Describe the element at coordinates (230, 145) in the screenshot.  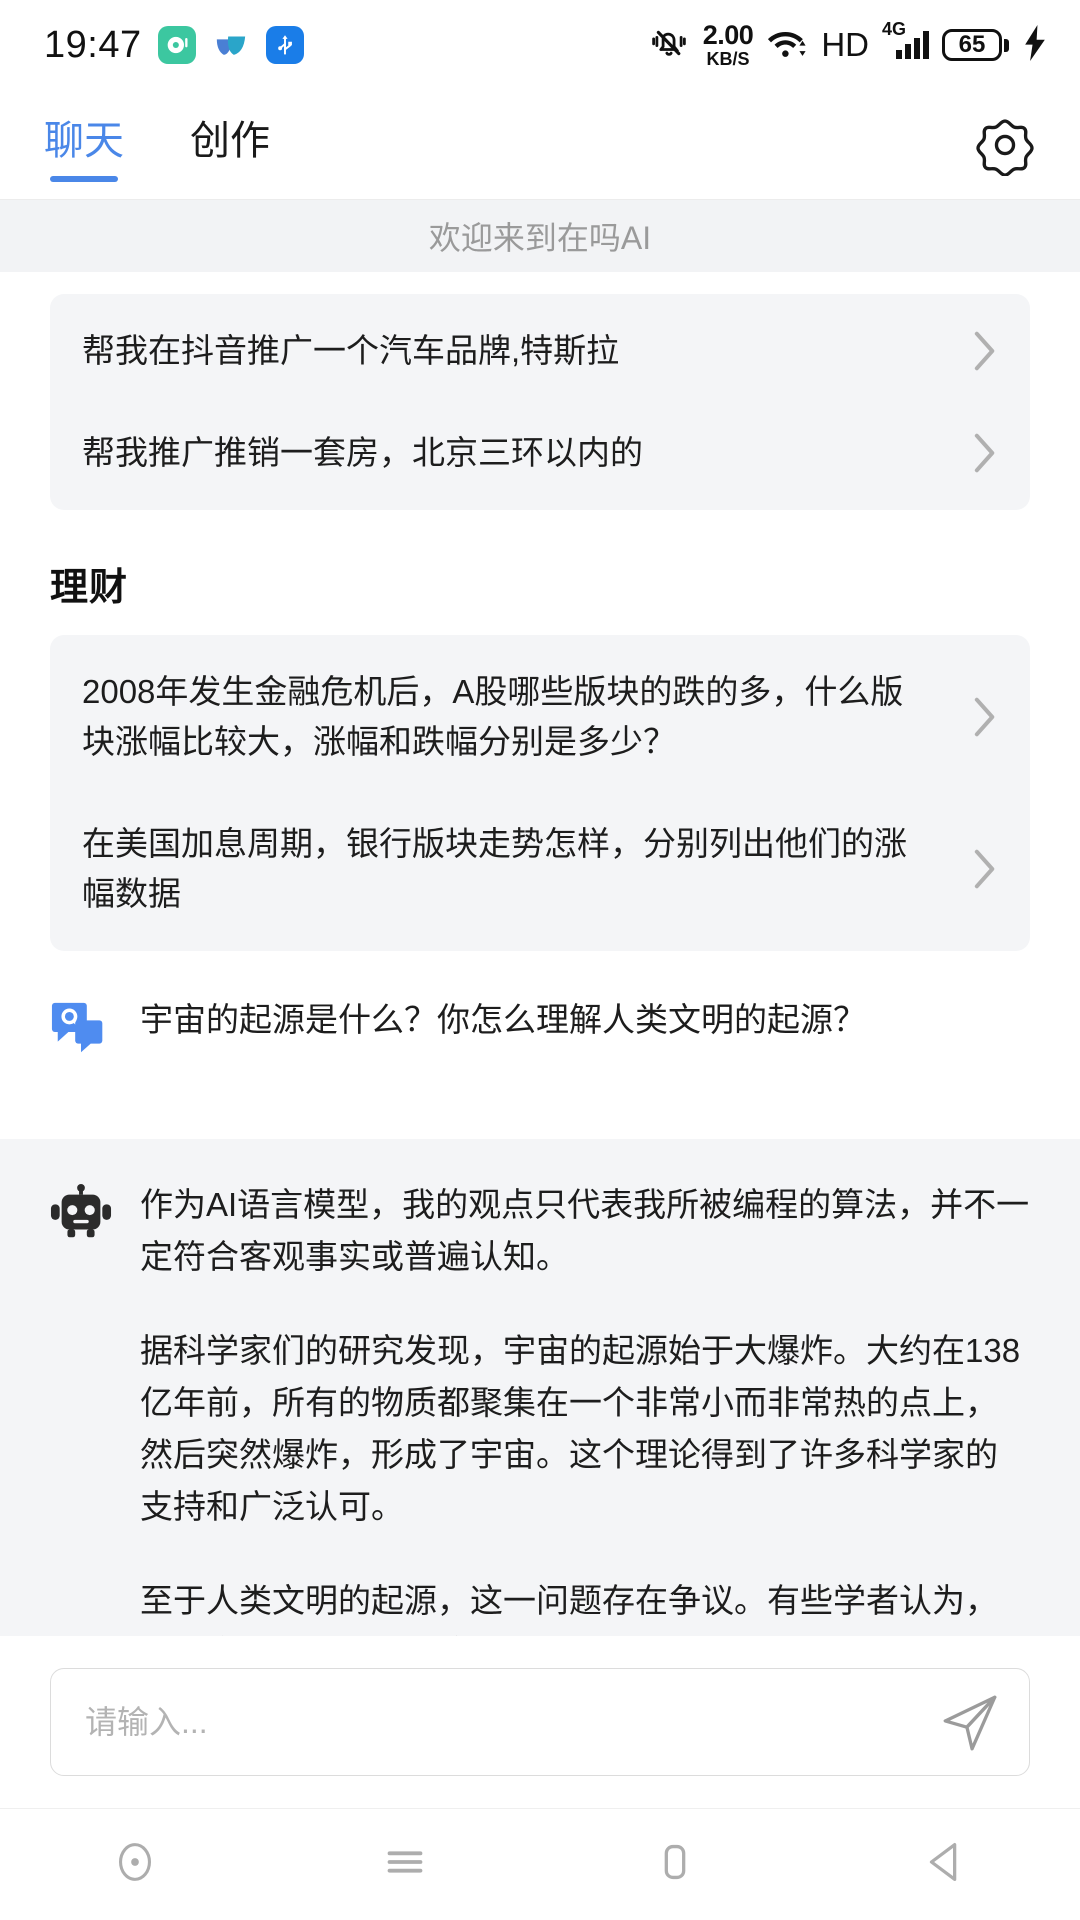
I see `tab-create: 创作` at that location.